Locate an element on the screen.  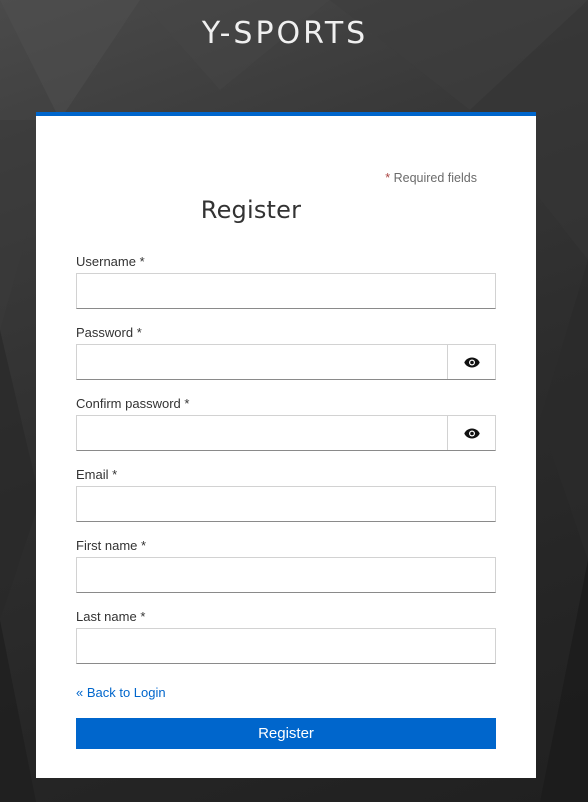
back-to-login-link: « Back to Login is located at coordinates (121, 692).